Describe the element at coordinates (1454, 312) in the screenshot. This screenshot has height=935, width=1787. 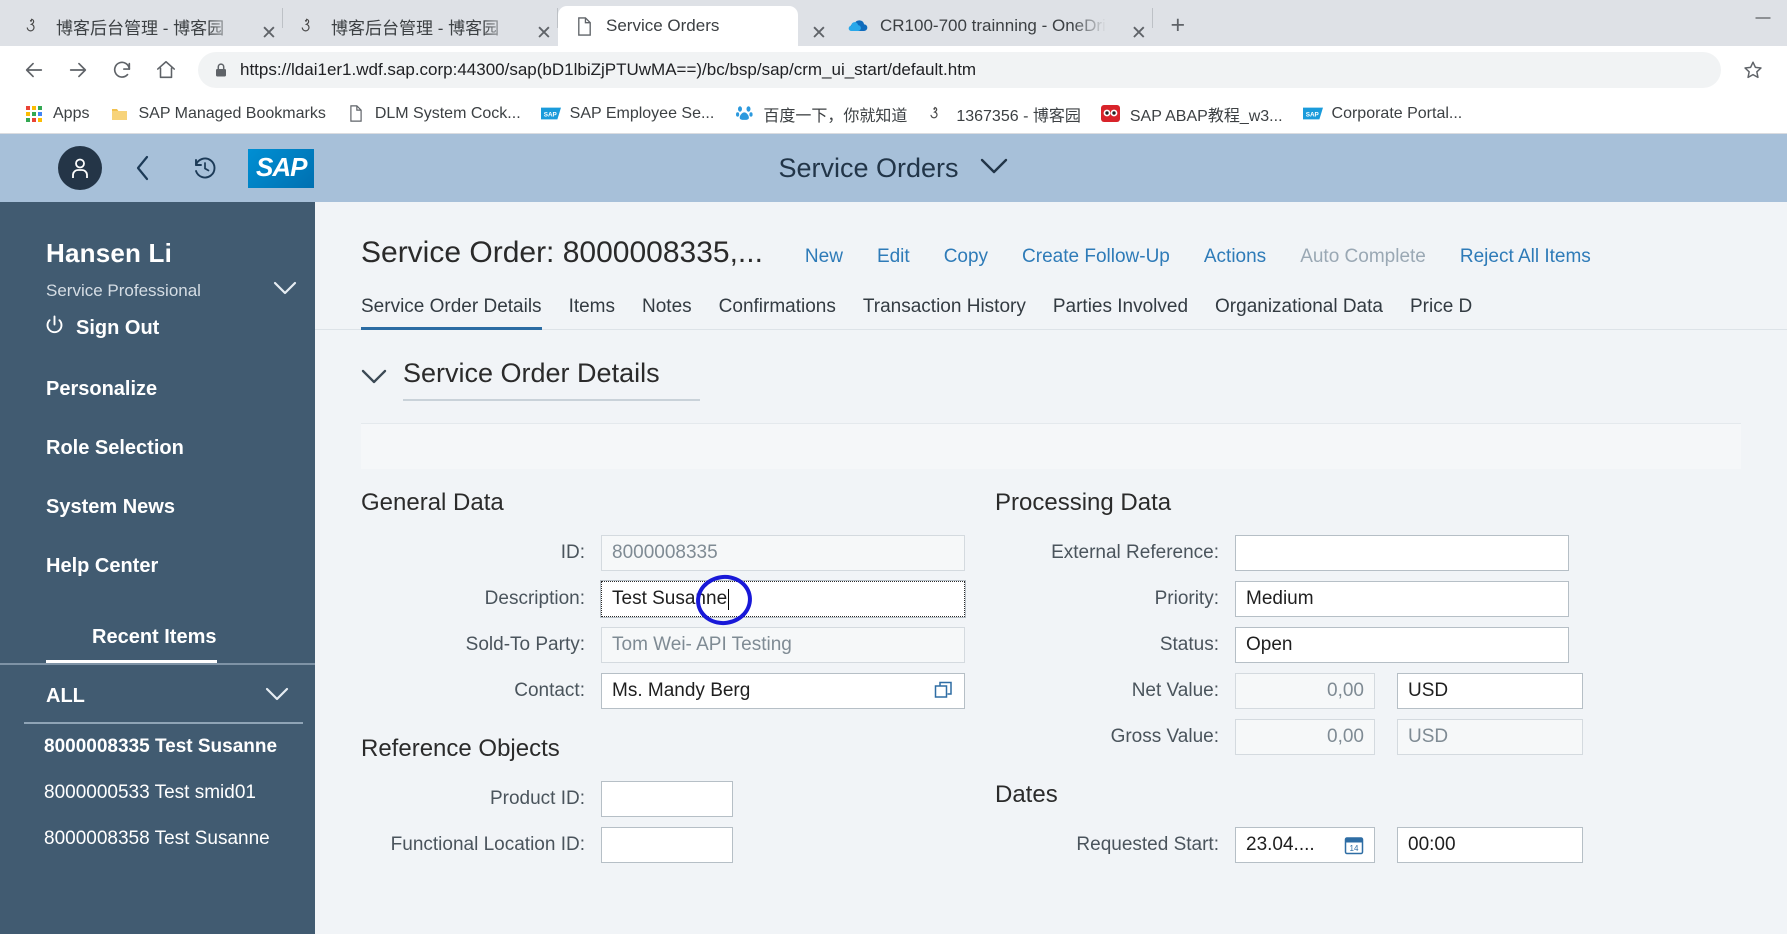
I see `tab-price-details: Price D` at that location.